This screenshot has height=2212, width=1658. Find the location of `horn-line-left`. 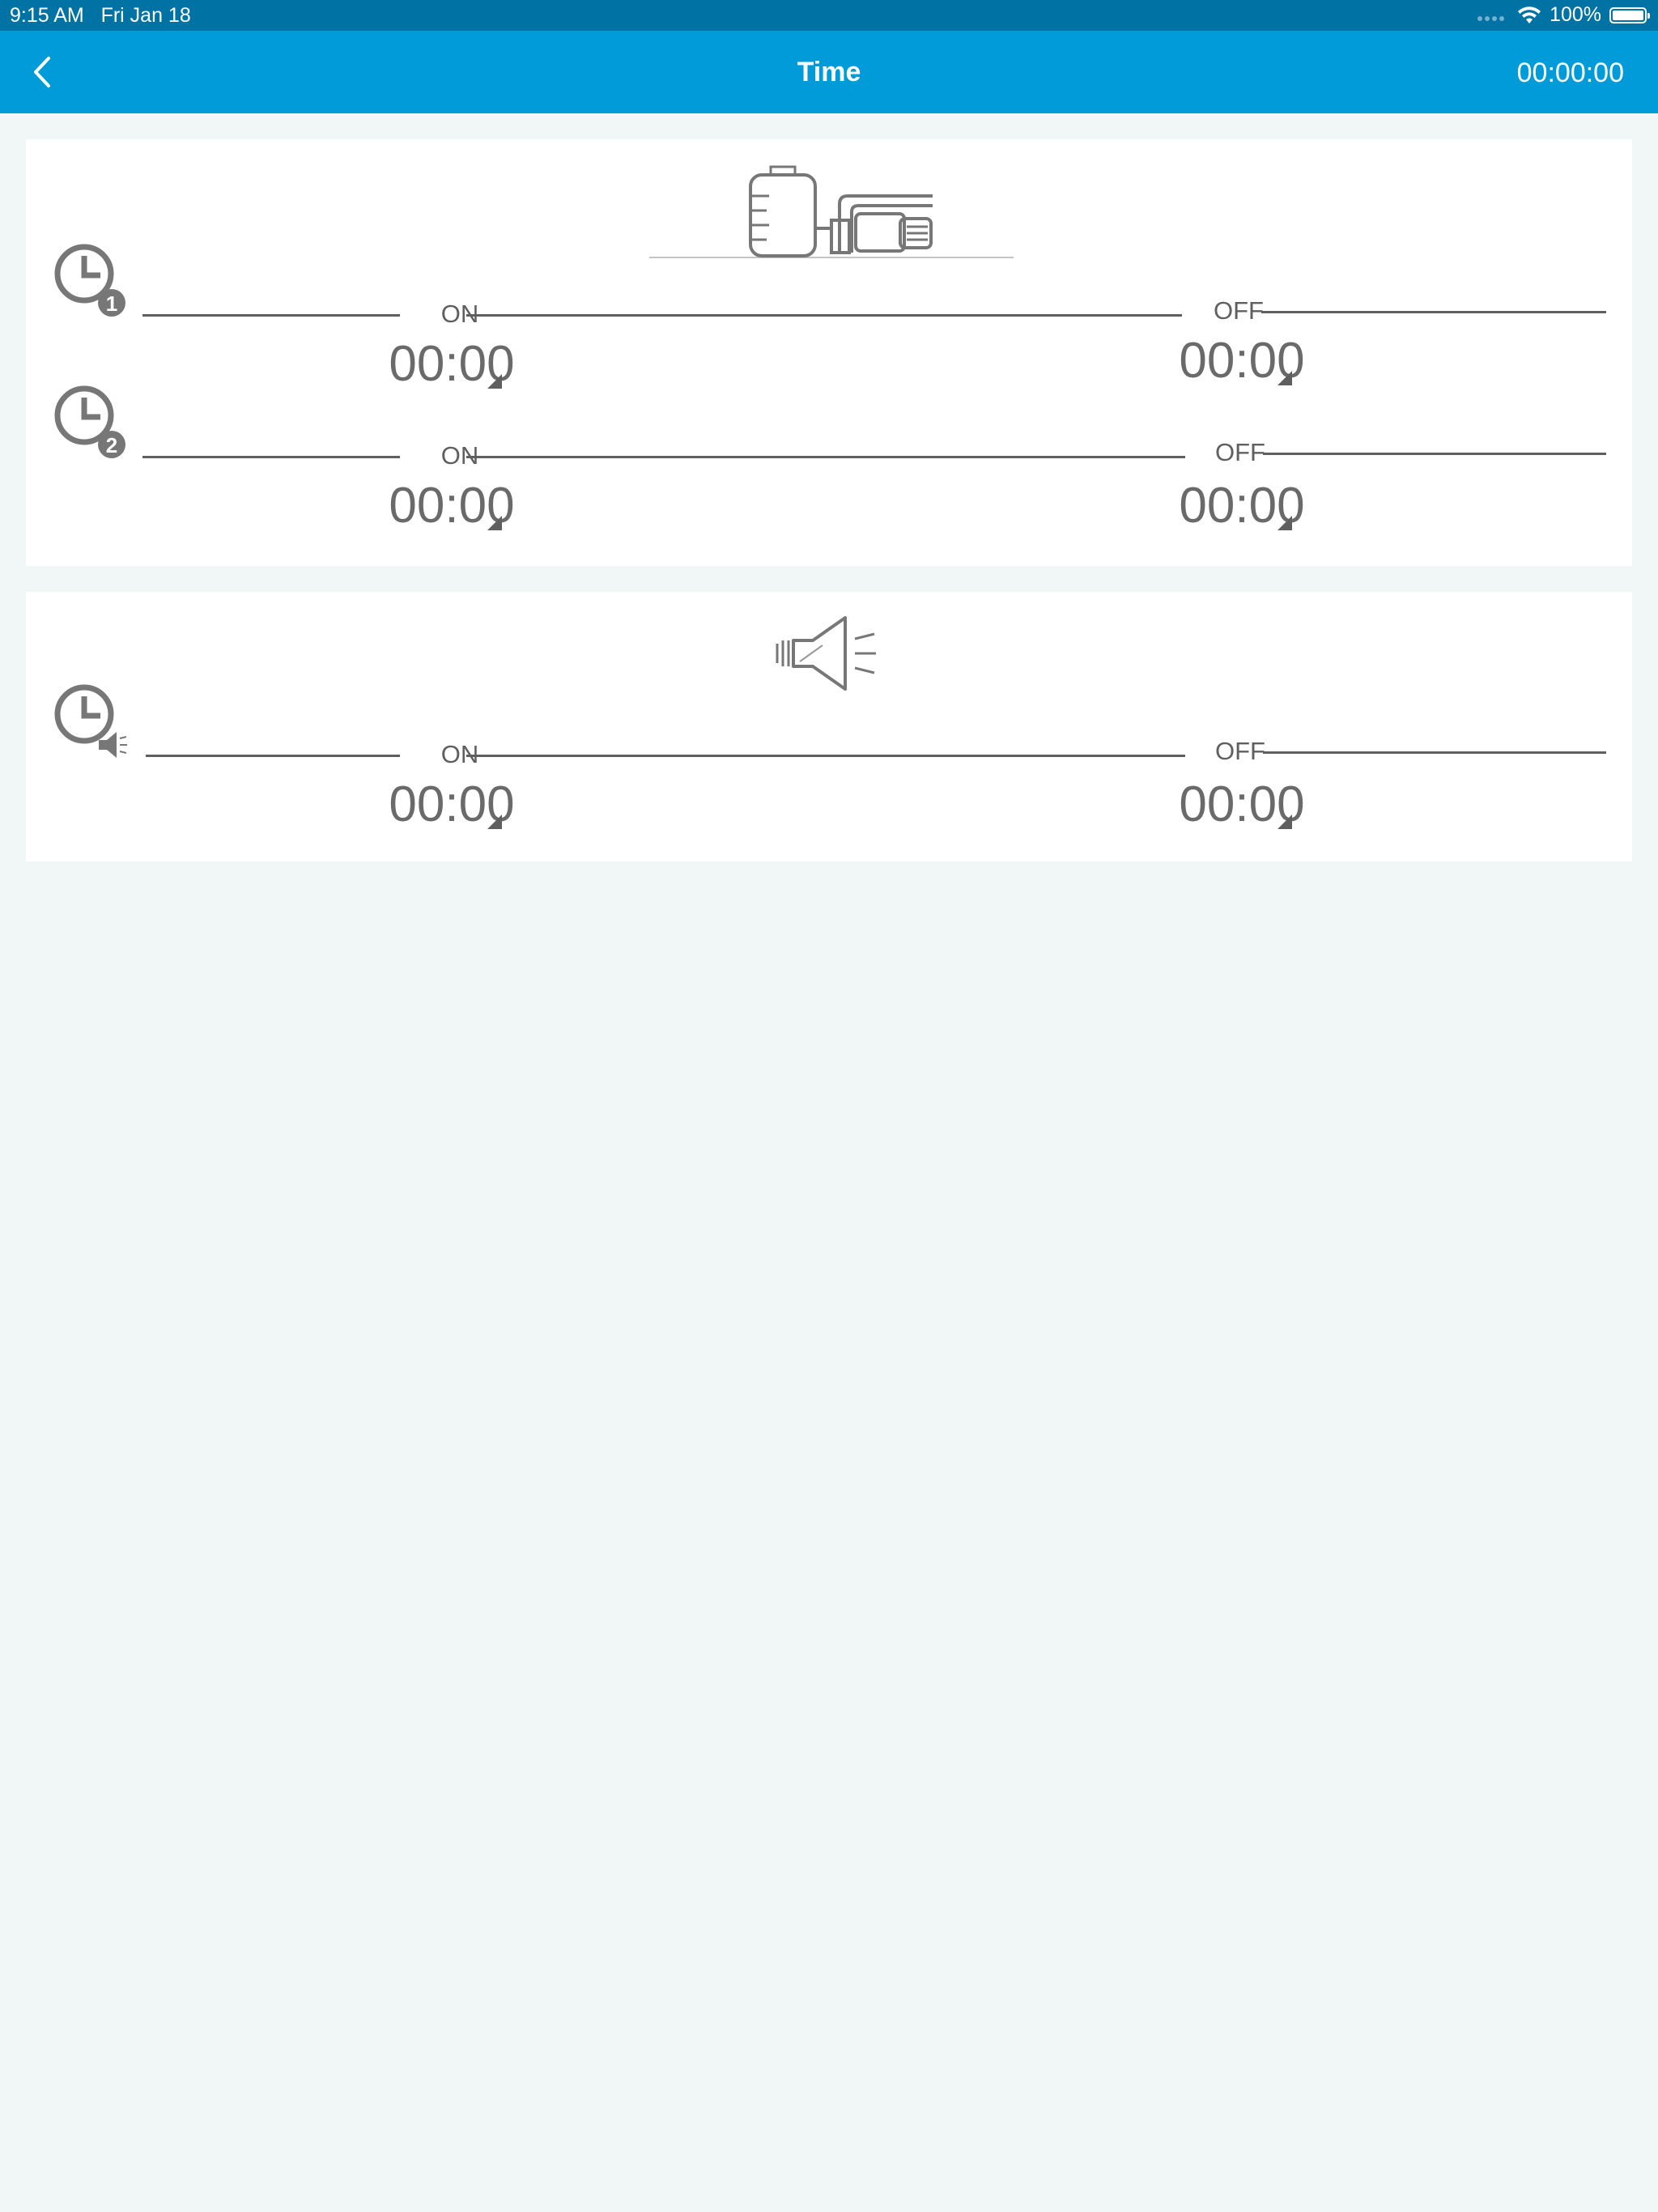

horn-line-left is located at coordinates (273, 756).